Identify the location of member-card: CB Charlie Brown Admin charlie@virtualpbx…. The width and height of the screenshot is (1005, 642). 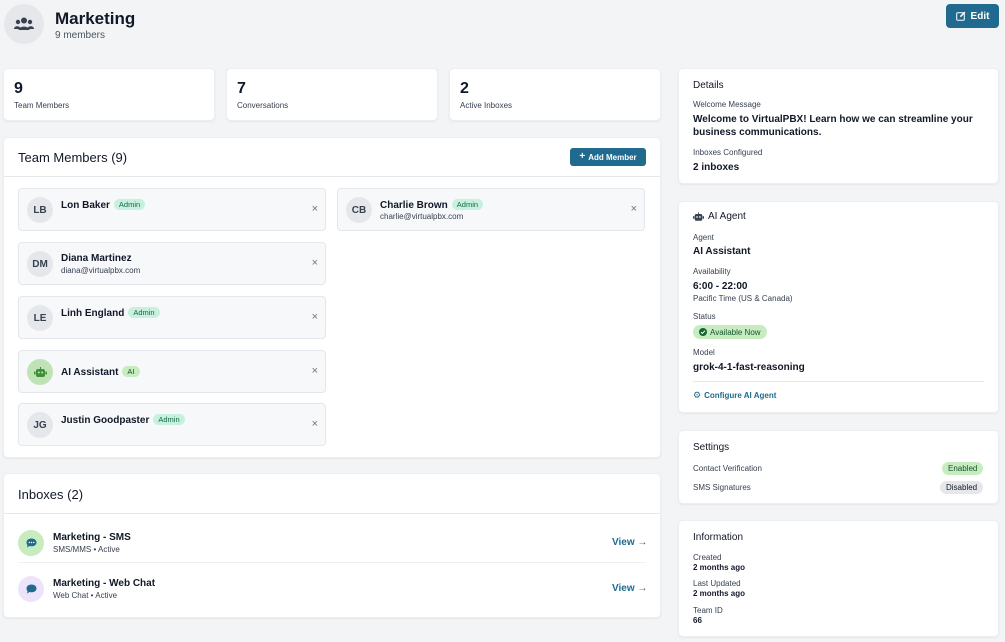
(491, 209).